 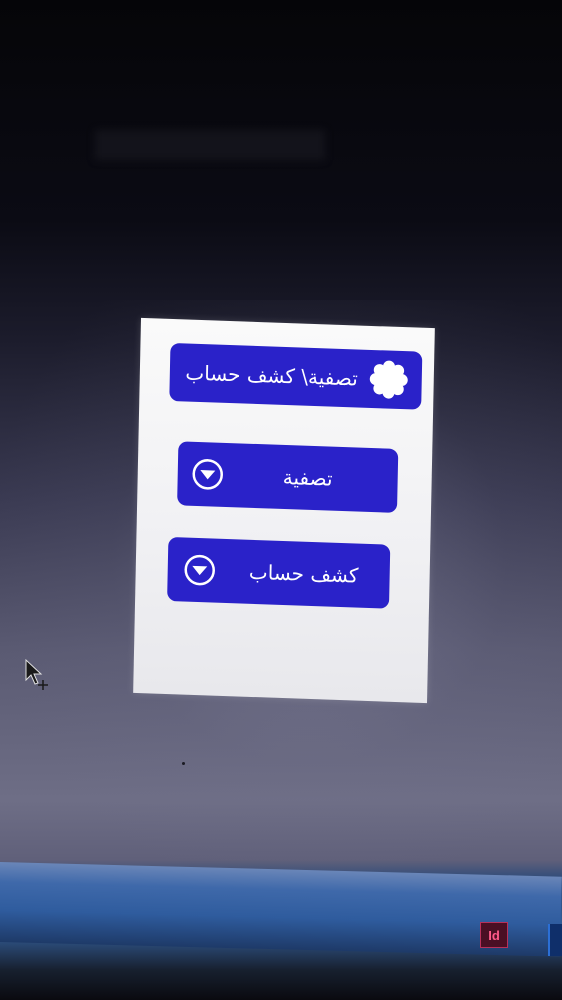 What do you see at coordinates (388, 379) in the screenshot?
I see `flower-icon` at bounding box center [388, 379].